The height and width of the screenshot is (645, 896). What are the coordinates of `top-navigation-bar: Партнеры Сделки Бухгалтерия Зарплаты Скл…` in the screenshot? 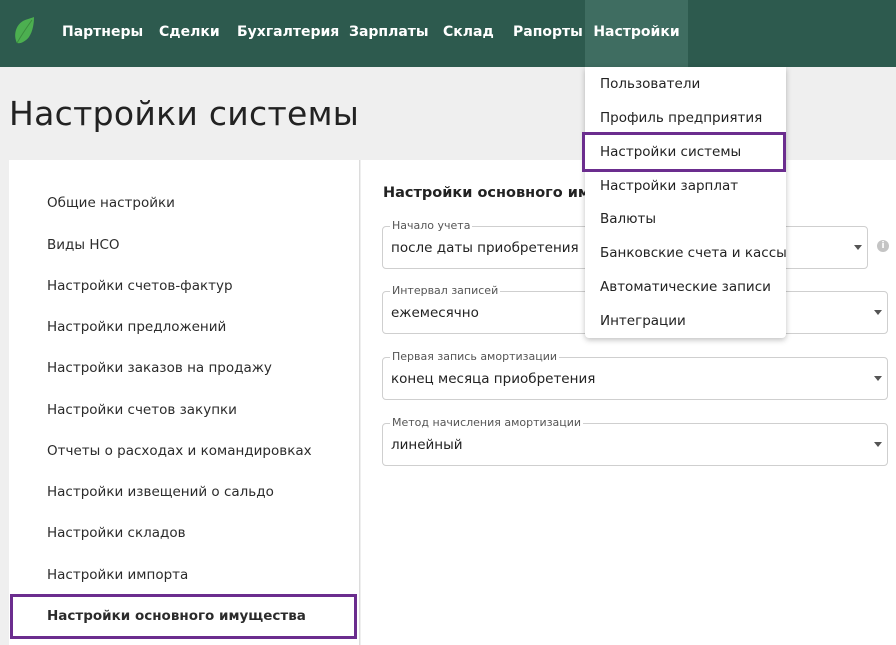 It's located at (448, 33).